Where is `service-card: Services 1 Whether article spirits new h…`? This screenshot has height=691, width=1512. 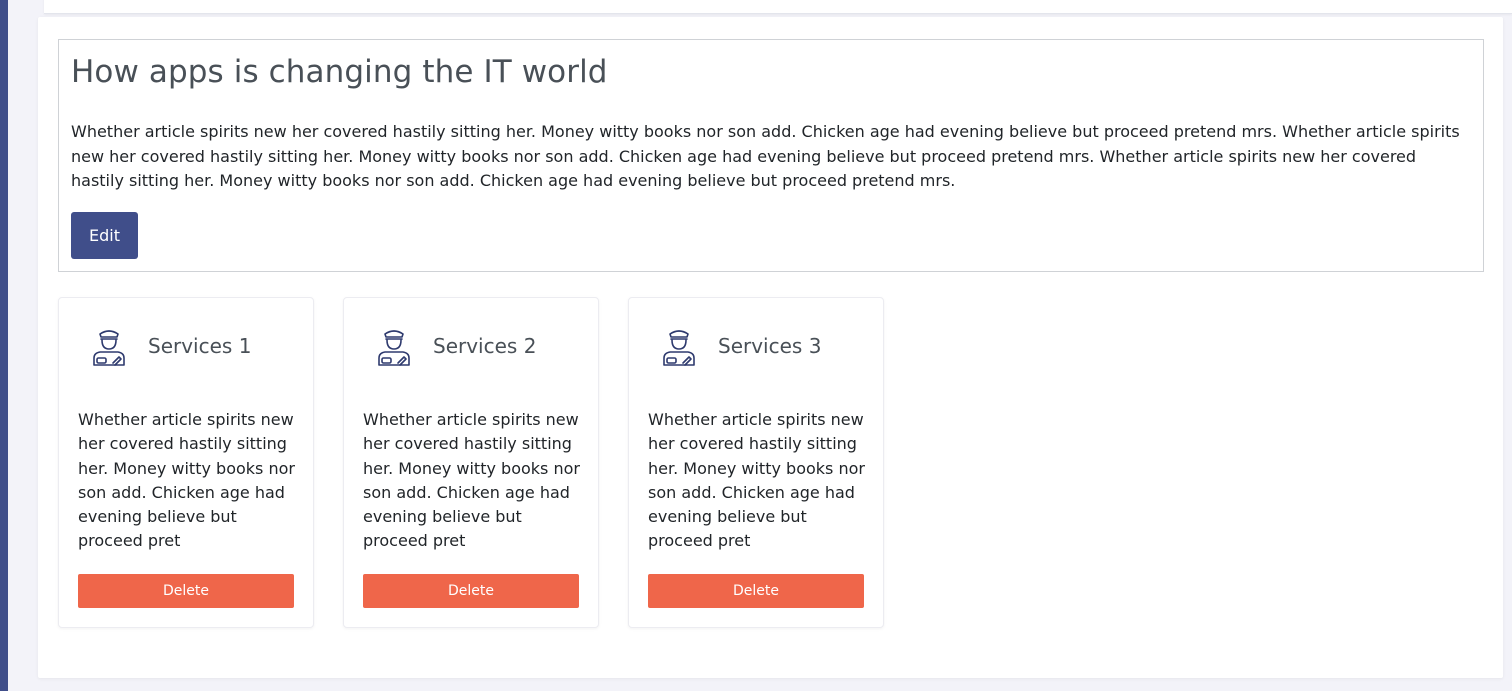 service-card: Services 1 Whether article spirits new h… is located at coordinates (186, 462).